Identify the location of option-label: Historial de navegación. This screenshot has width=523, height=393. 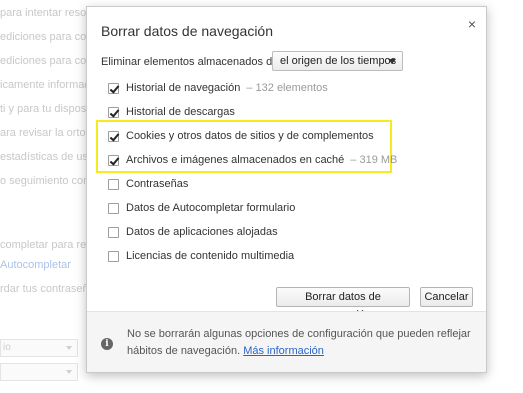
(183, 88).